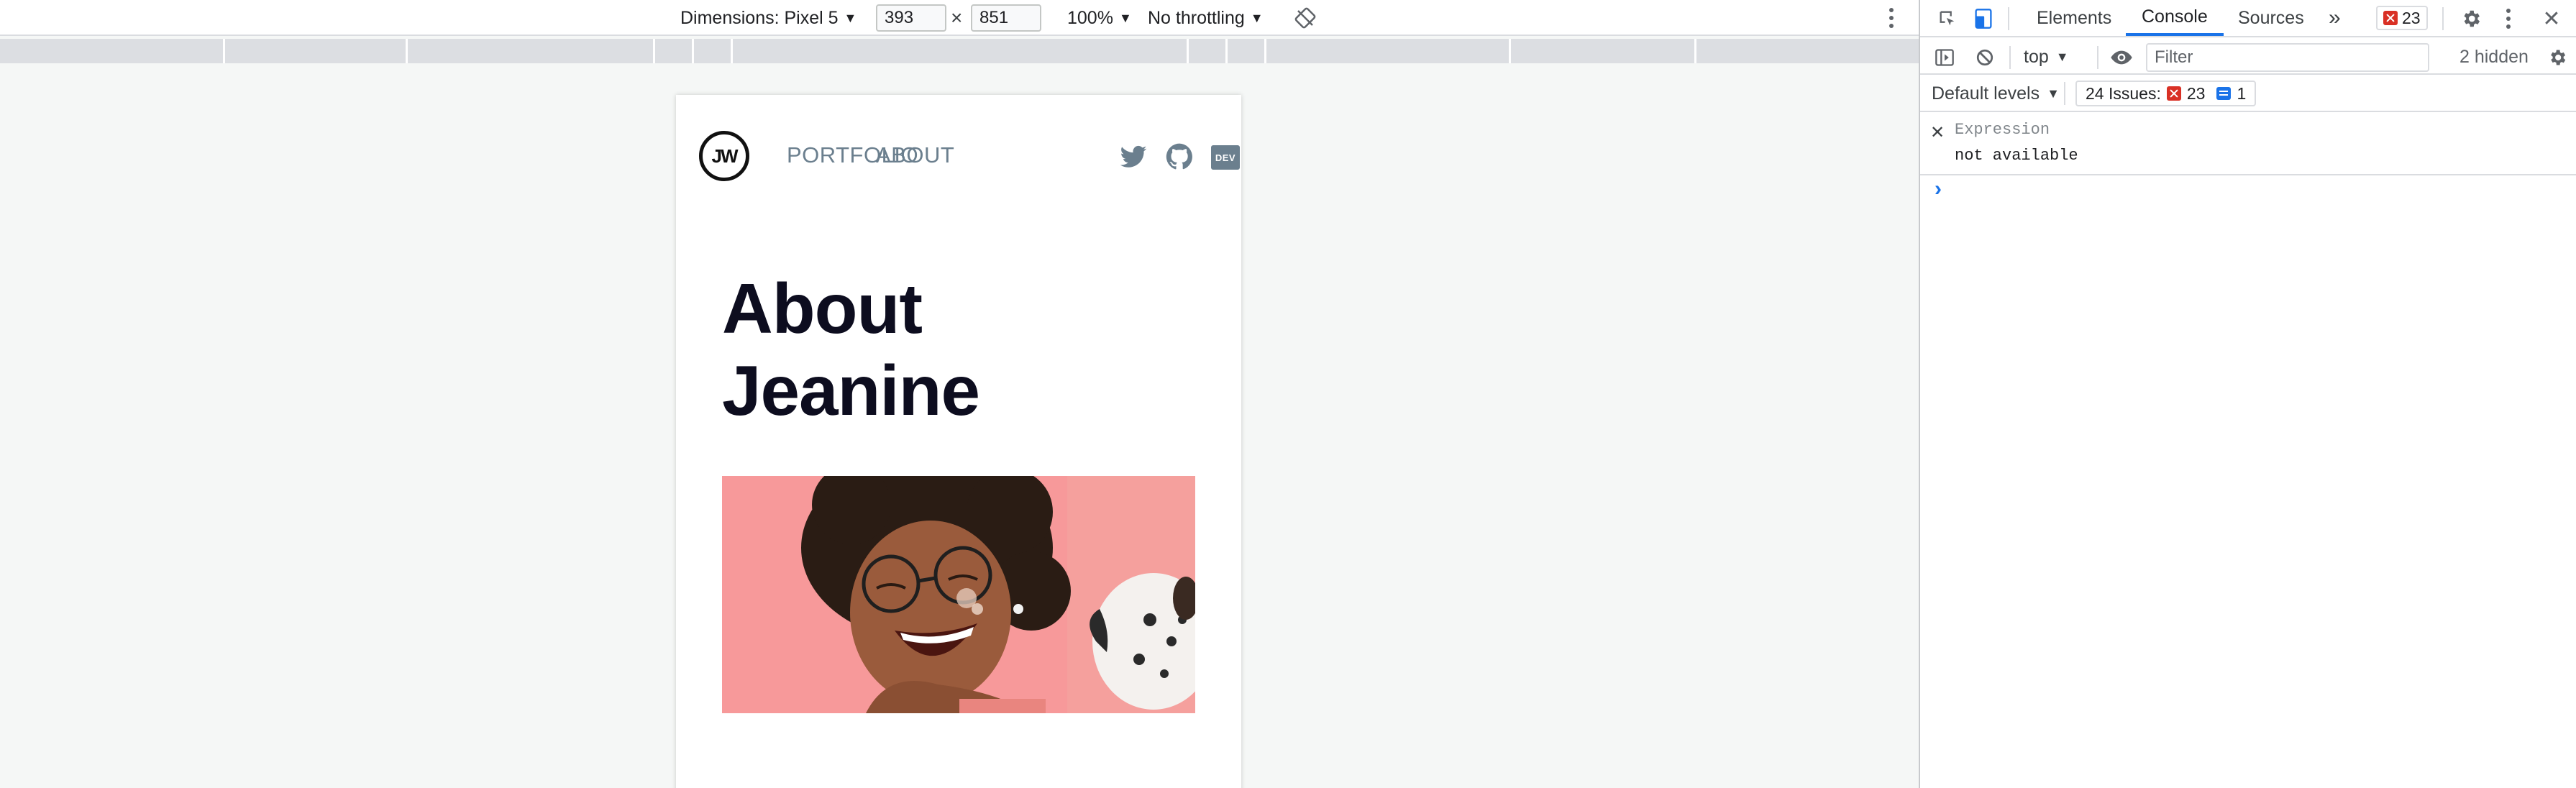 The image size is (2576, 788). I want to click on dimensions-dropdown: Dimensions: Pixel 5 ▼, so click(768, 18).